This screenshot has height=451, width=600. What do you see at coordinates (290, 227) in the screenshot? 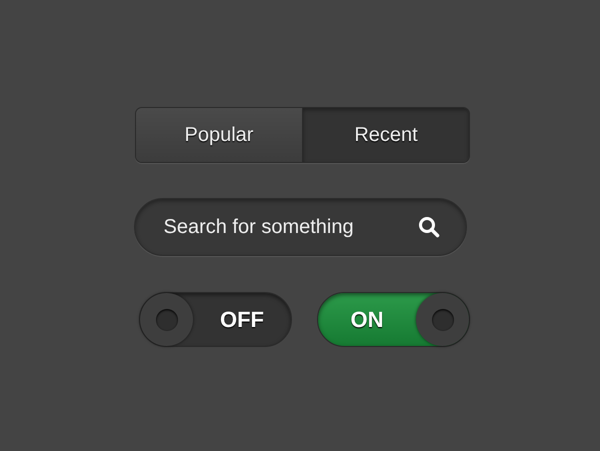
I see `search-field: Search for something` at bounding box center [290, 227].